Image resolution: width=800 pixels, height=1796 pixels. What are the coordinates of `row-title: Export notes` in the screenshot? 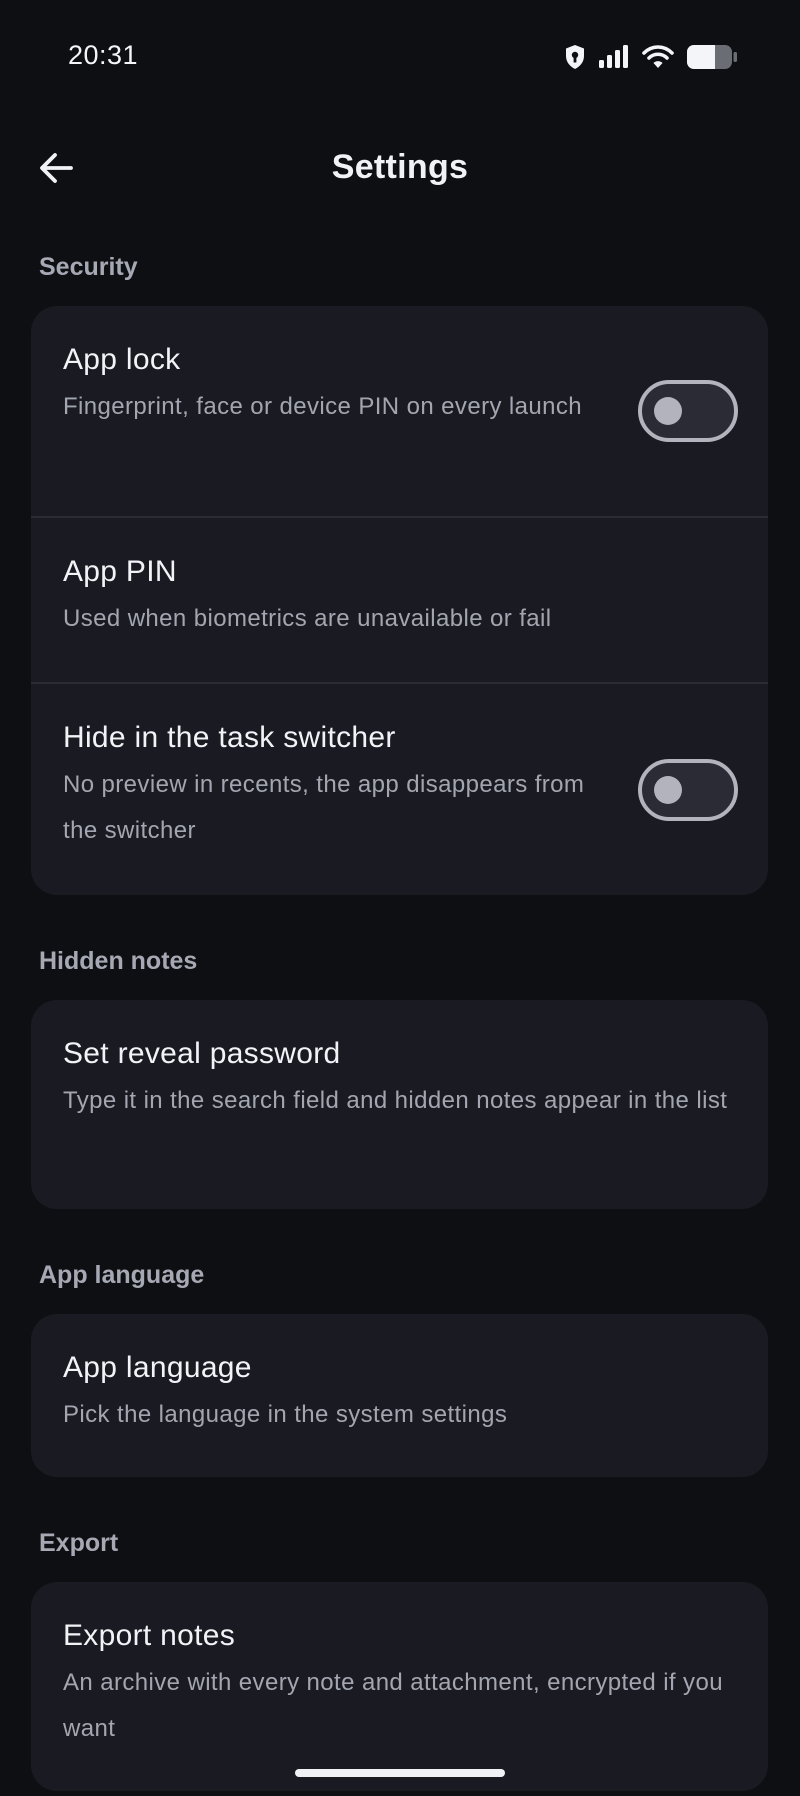 It's located at (149, 1635).